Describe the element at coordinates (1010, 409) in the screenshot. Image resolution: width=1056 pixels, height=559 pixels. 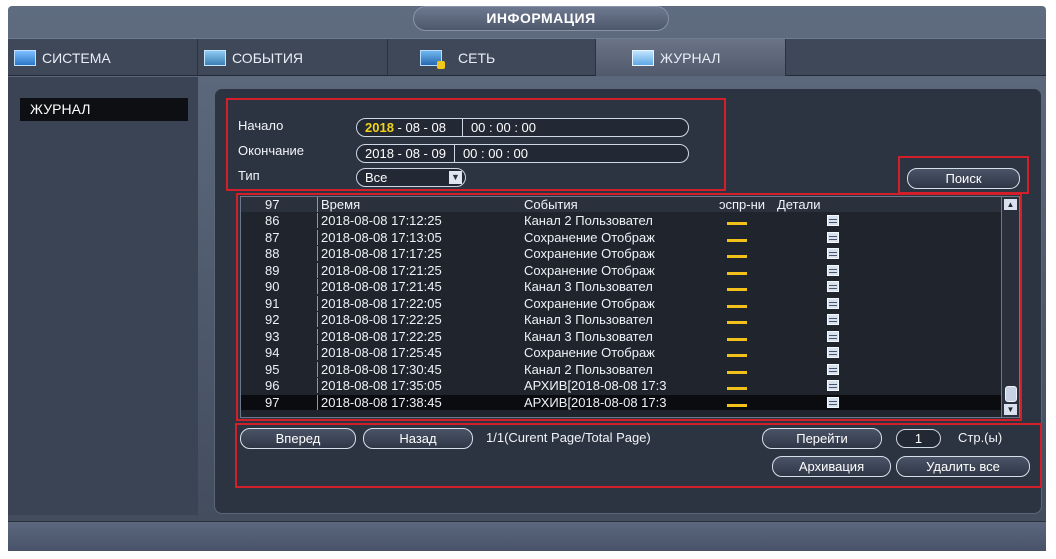
I see `scroll-down-icon: ▼` at that location.